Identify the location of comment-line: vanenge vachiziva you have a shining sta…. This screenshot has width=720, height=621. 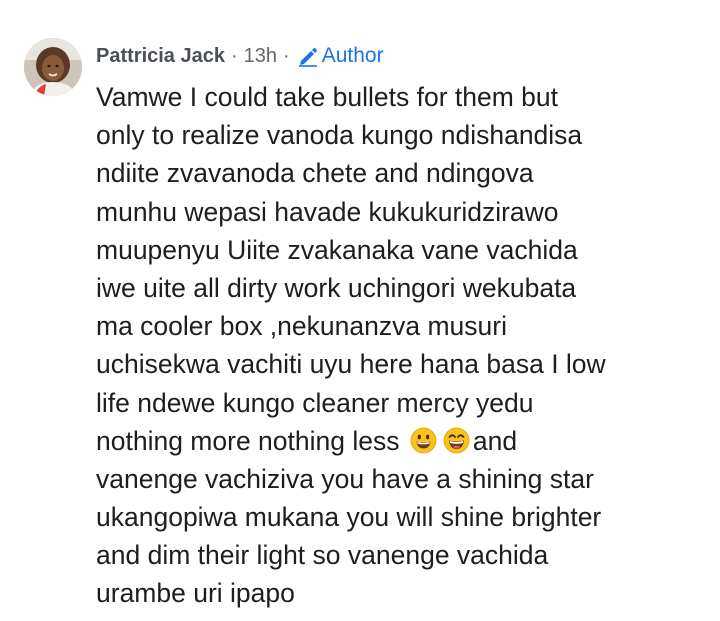
(345, 478).